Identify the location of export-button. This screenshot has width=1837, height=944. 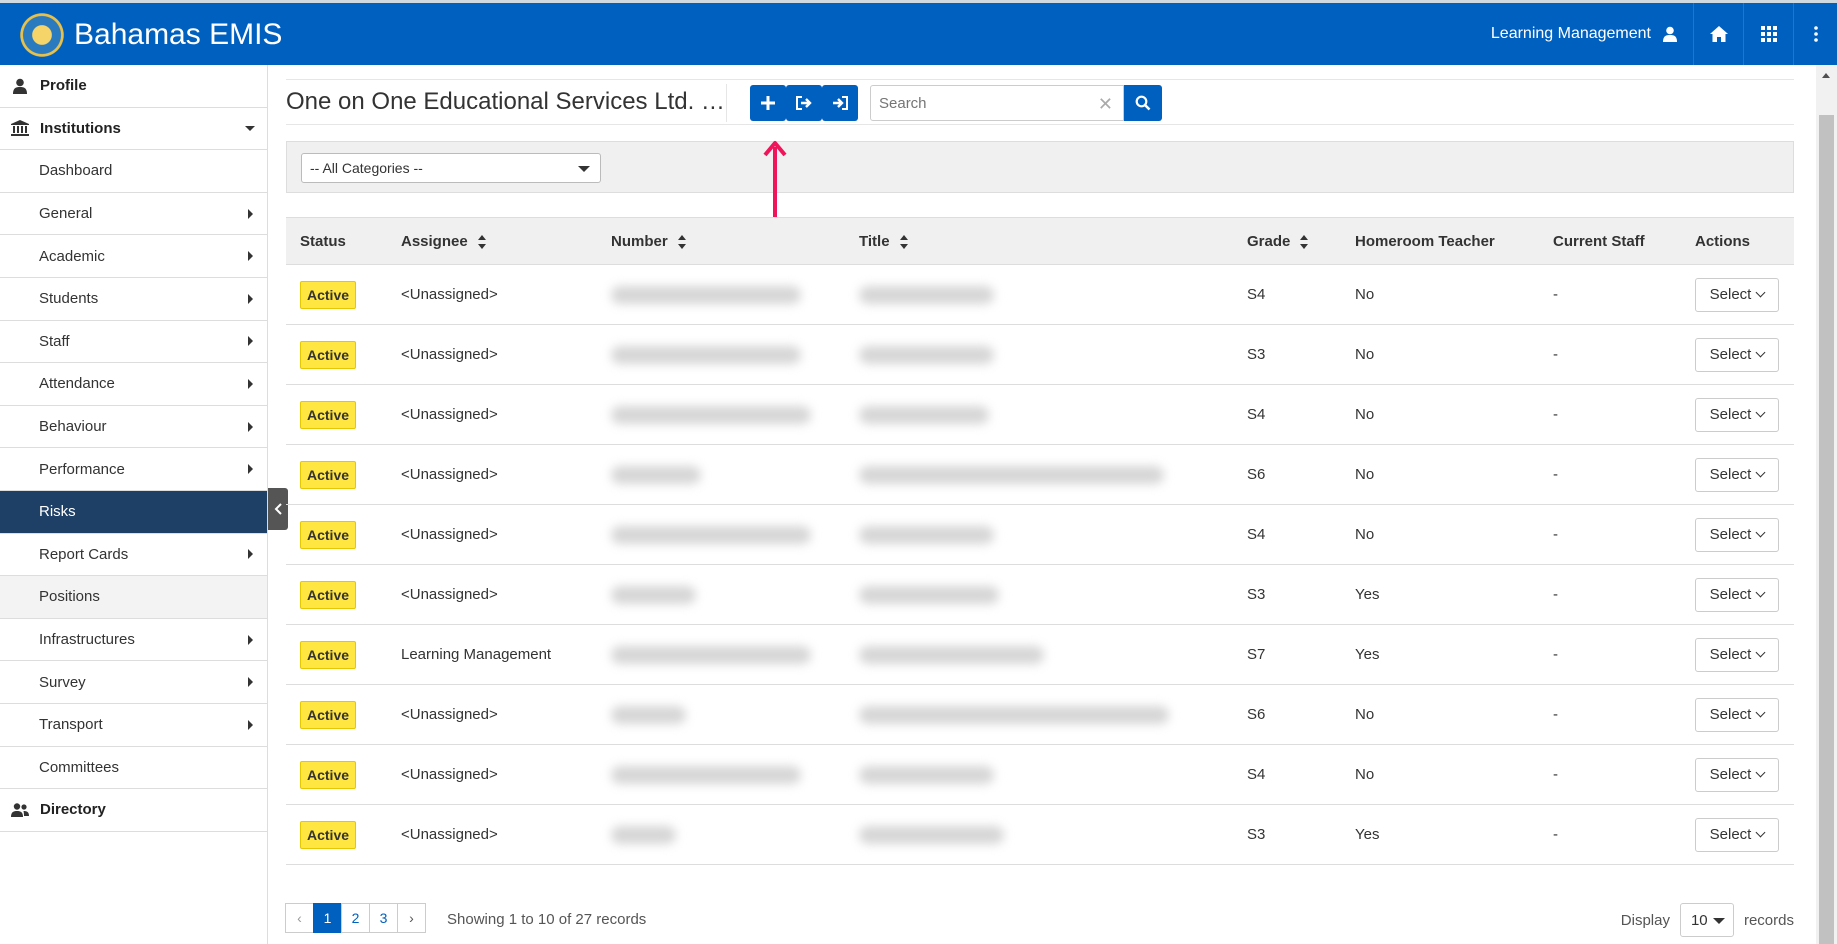
(804, 103).